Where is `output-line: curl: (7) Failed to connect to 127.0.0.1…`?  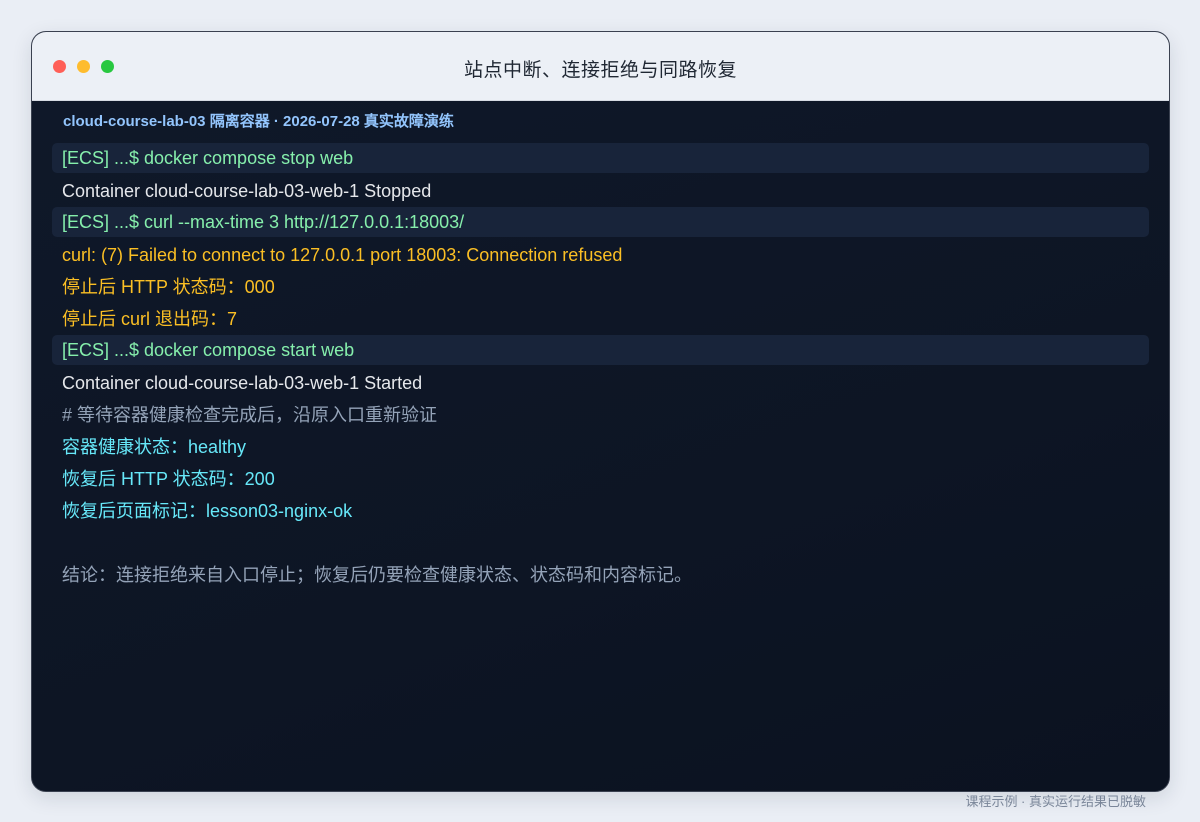 output-line: curl: (7) Failed to connect to 127.0.0.1… is located at coordinates (342, 255).